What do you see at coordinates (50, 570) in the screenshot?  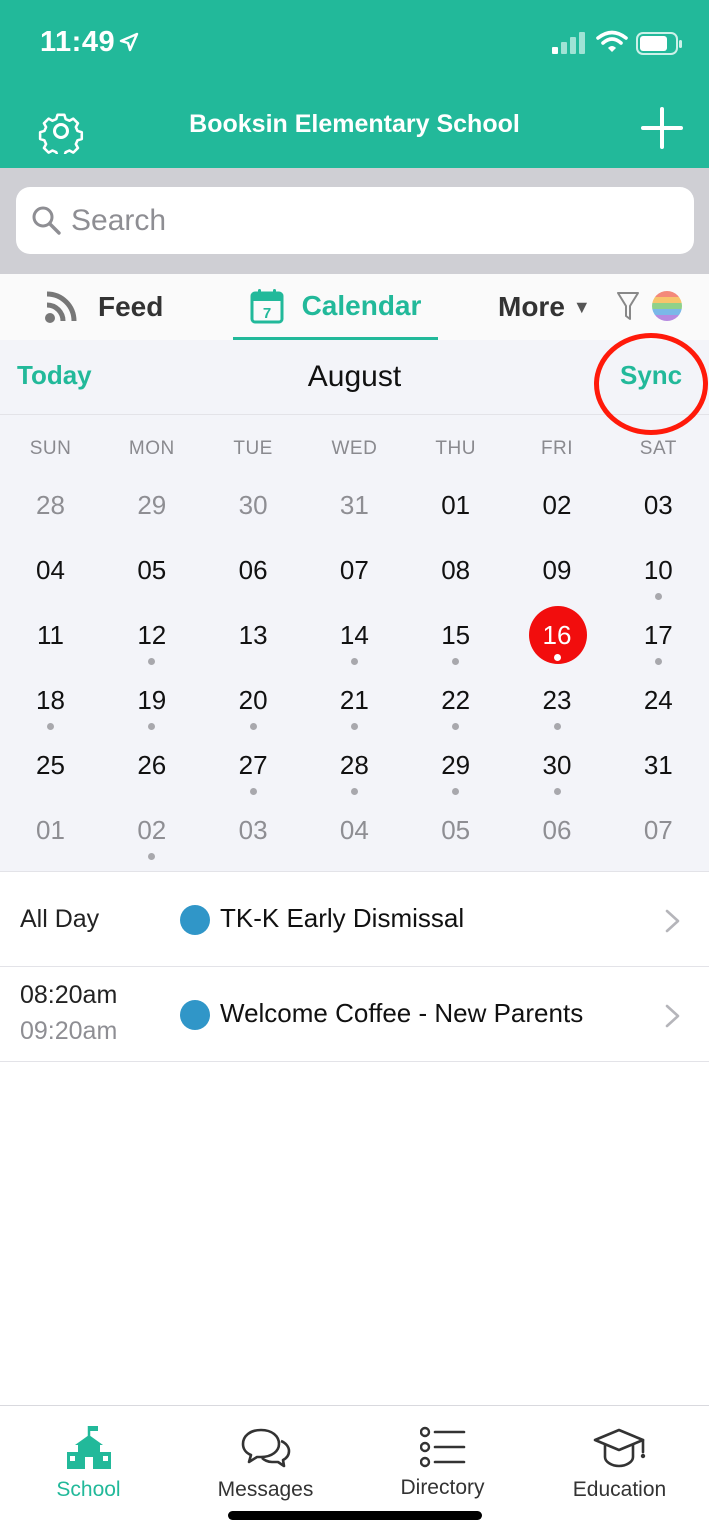 I see `calendar-day-number: 04` at bounding box center [50, 570].